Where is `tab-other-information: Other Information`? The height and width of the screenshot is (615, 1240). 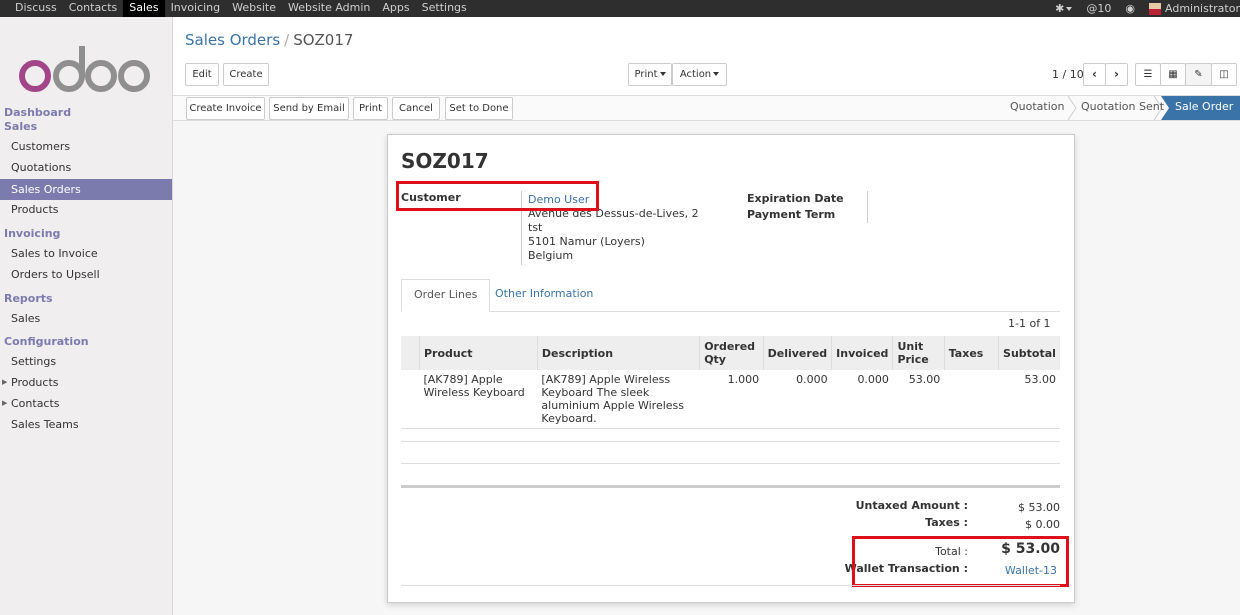
tab-other-information: Other Information is located at coordinates (544, 295).